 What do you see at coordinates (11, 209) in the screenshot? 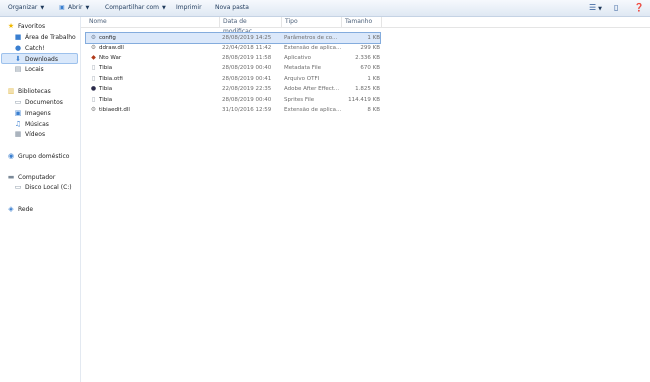
I see `network-icon: ◈` at bounding box center [11, 209].